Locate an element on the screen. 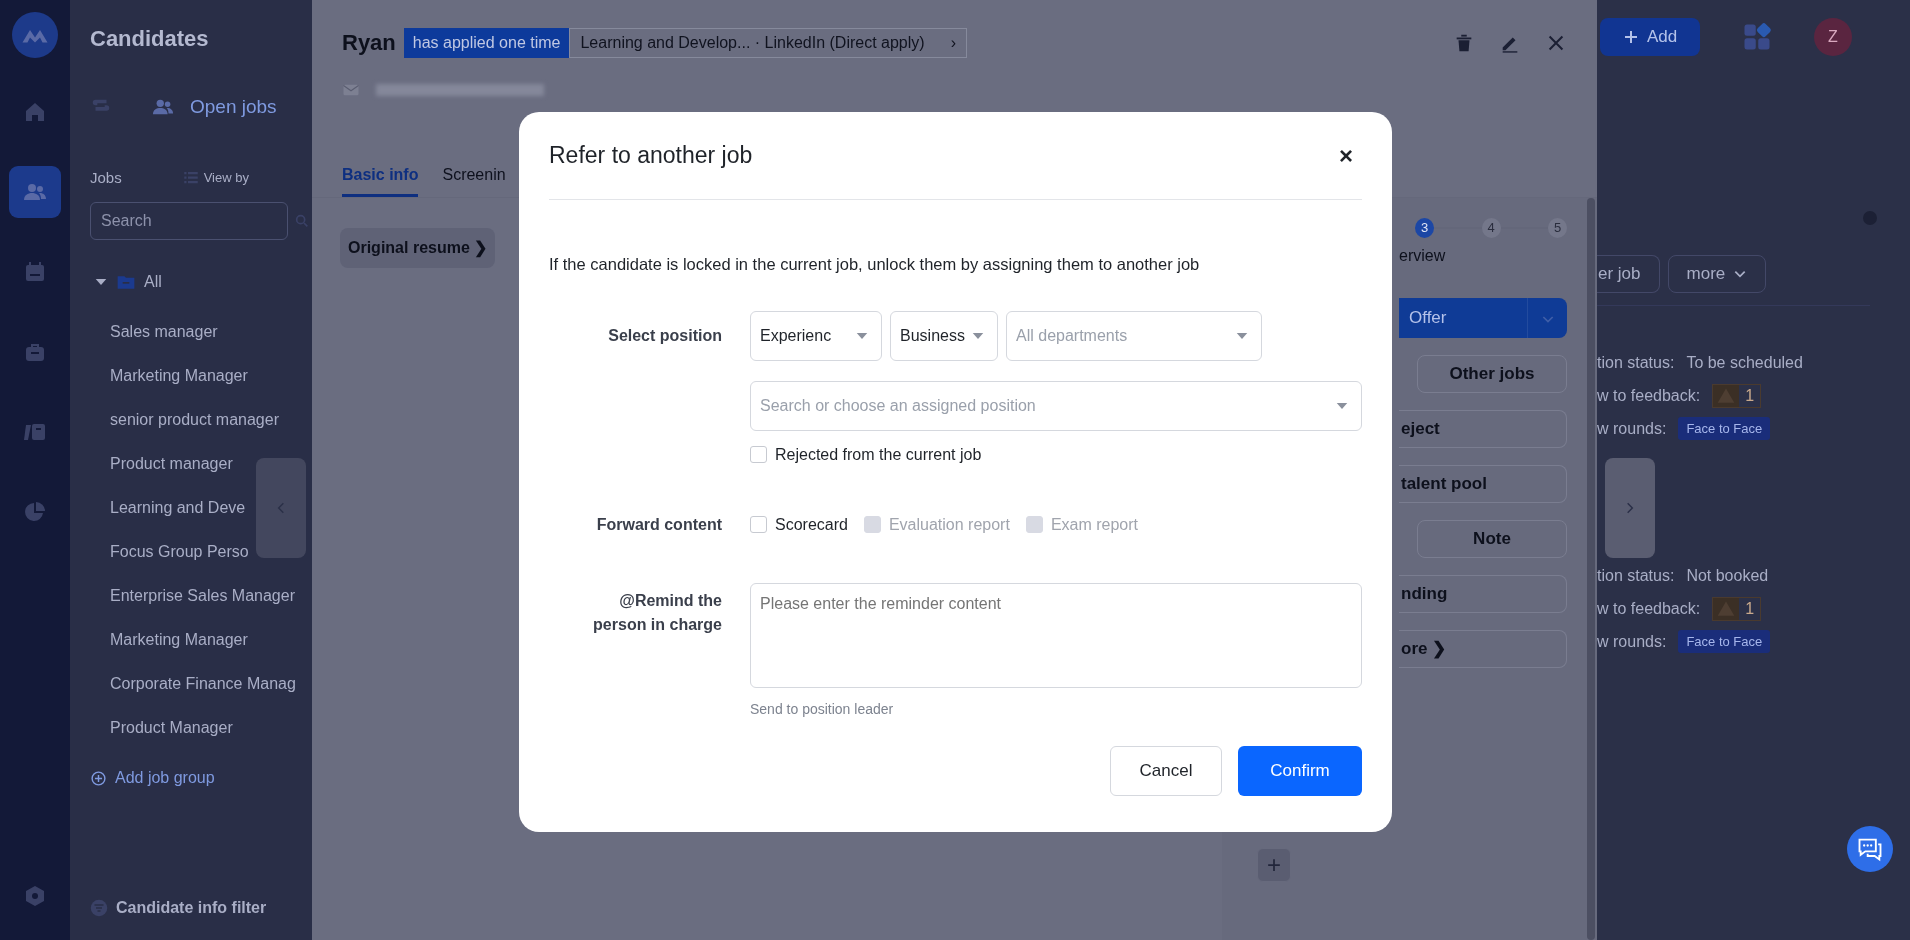 This screenshot has height=940, width=1910. action-button: talent pool is located at coordinates (1483, 484).